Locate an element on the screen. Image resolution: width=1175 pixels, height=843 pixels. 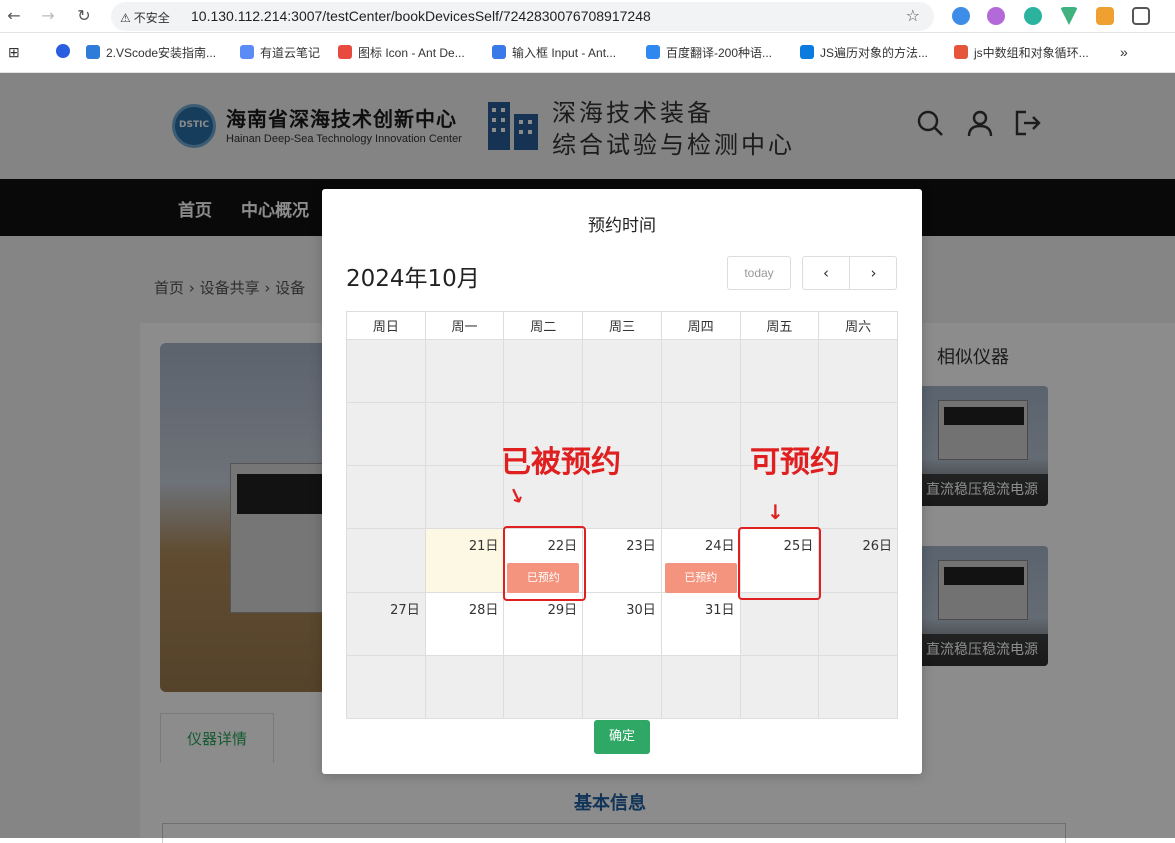
forward-icon: → is located at coordinates (48, 16).